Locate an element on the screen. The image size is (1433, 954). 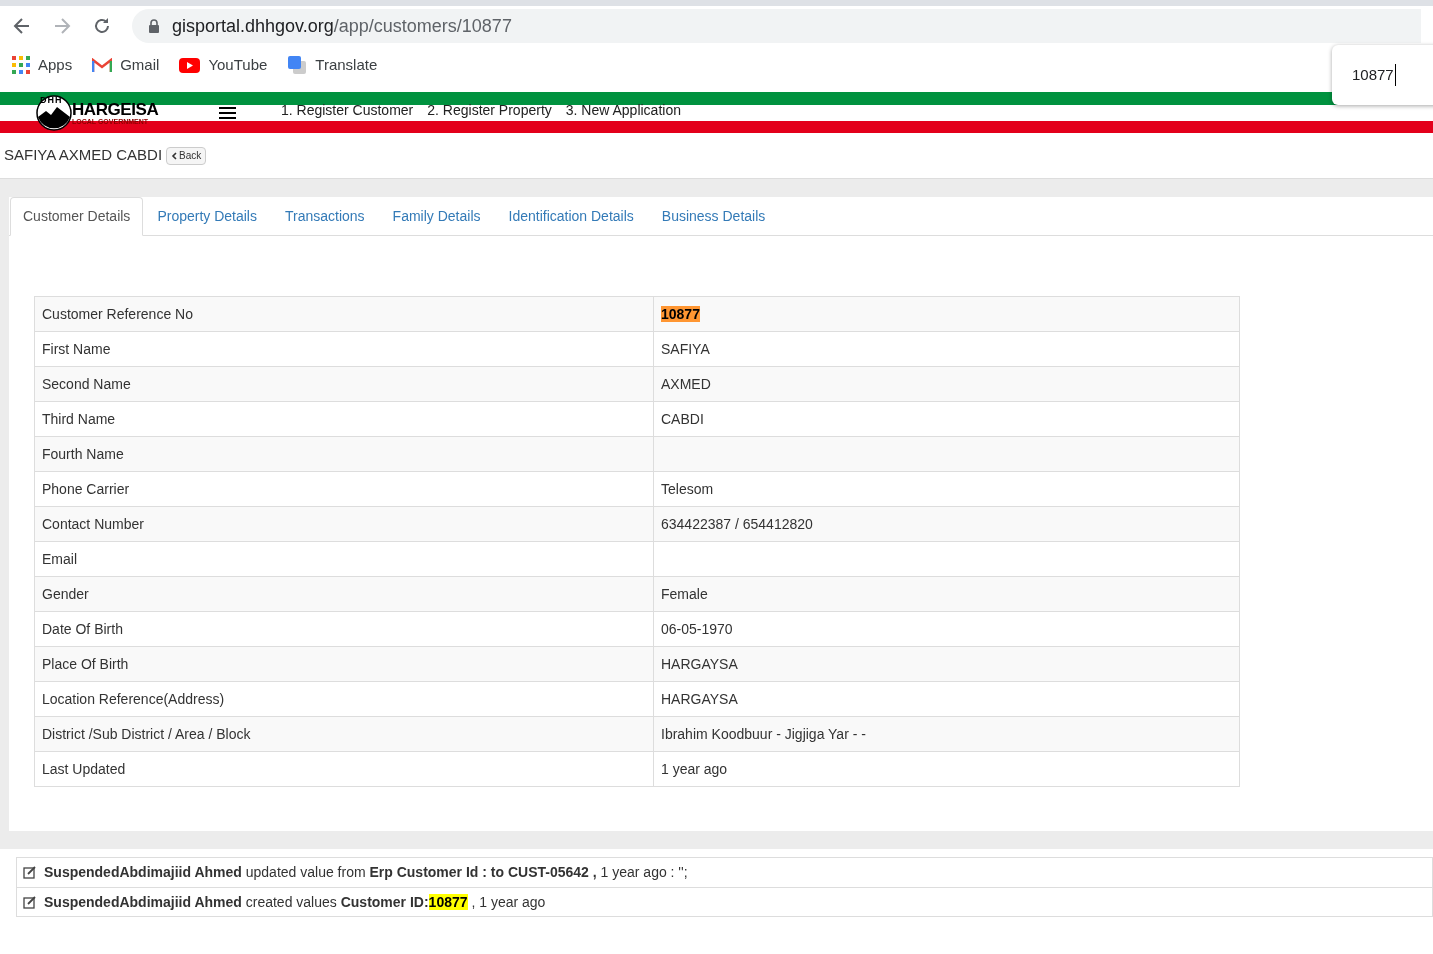
tab: Identification Details is located at coordinates (571, 216).